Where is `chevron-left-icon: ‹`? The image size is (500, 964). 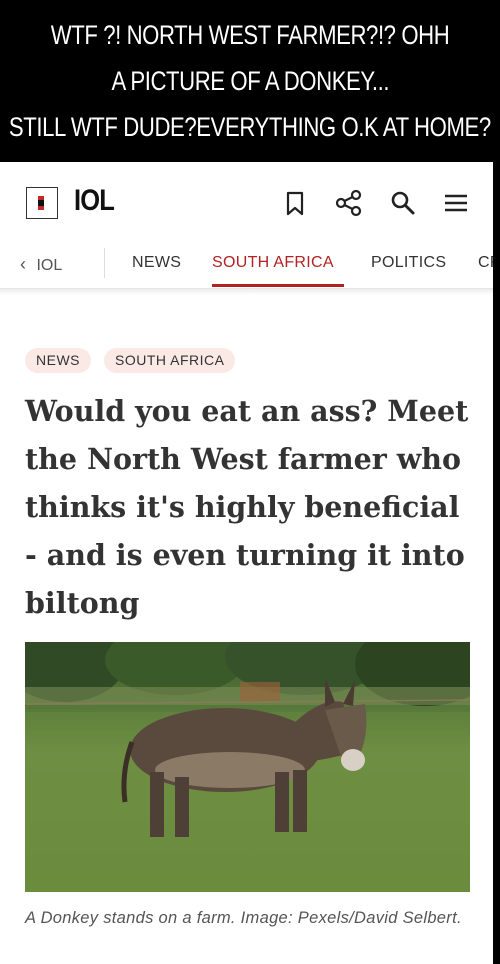 chevron-left-icon: ‹ is located at coordinates (23, 264).